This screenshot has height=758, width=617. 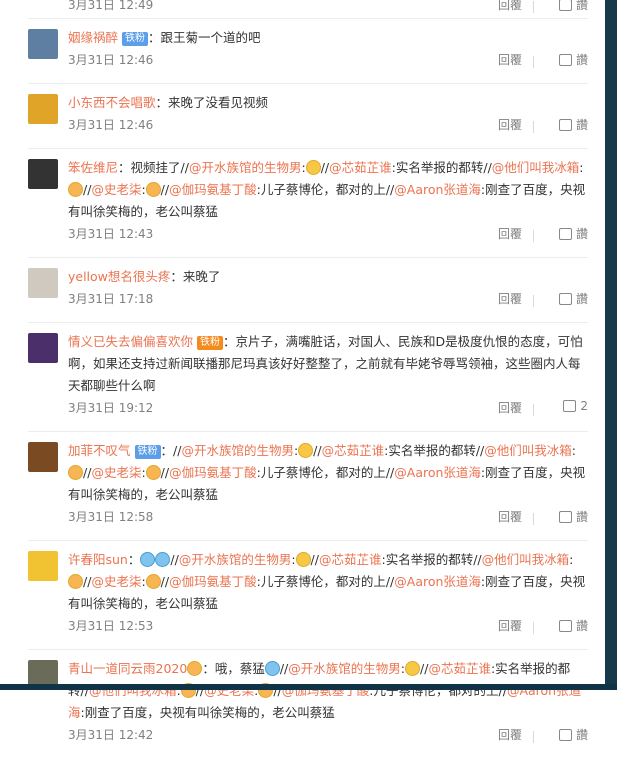 What do you see at coordinates (119, 276) in the screenshot?
I see `comment-username: yellow想名很头疼` at bounding box center [119, 276].